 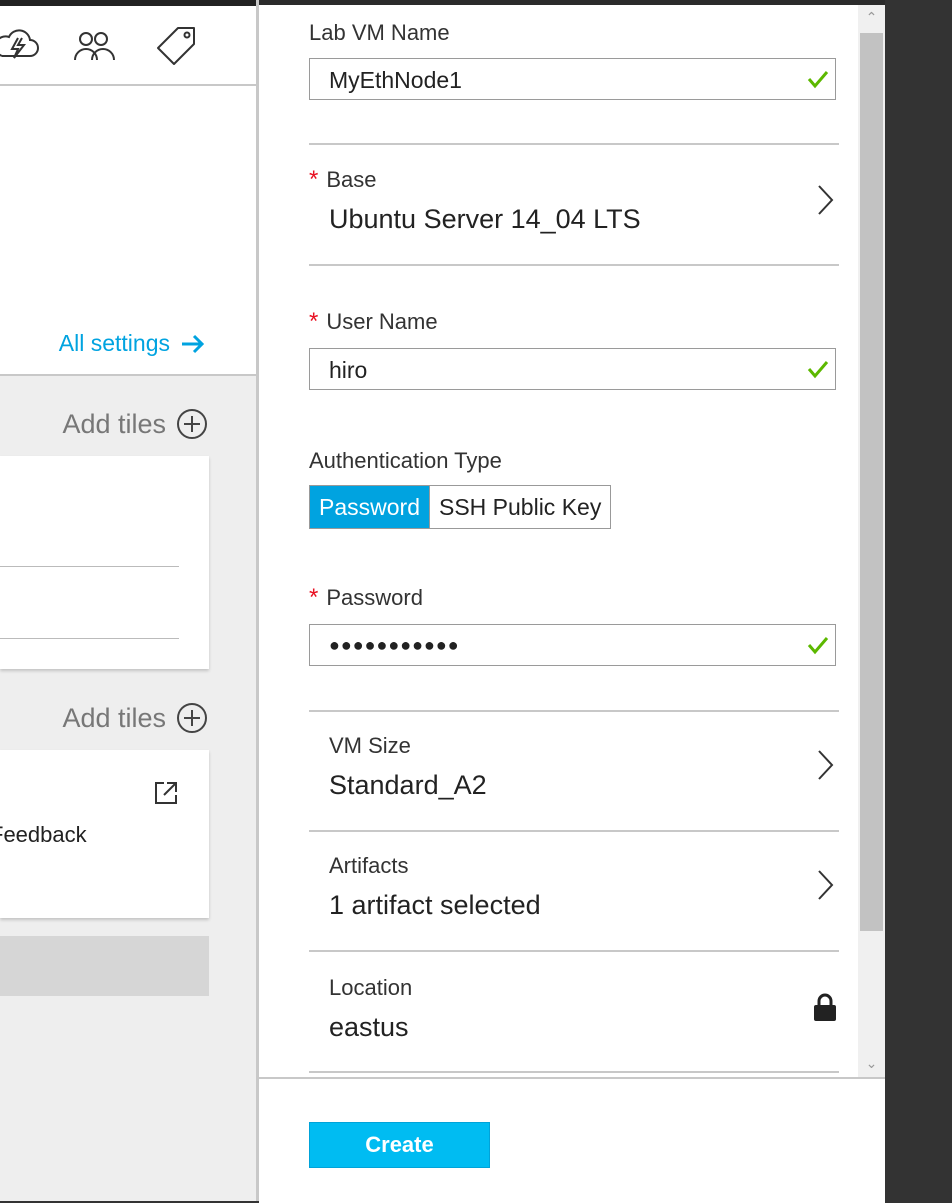 What do you see at coordinates (918, 600) in the screenshot?
I see `background-dark` at bounding box center [918, 600].